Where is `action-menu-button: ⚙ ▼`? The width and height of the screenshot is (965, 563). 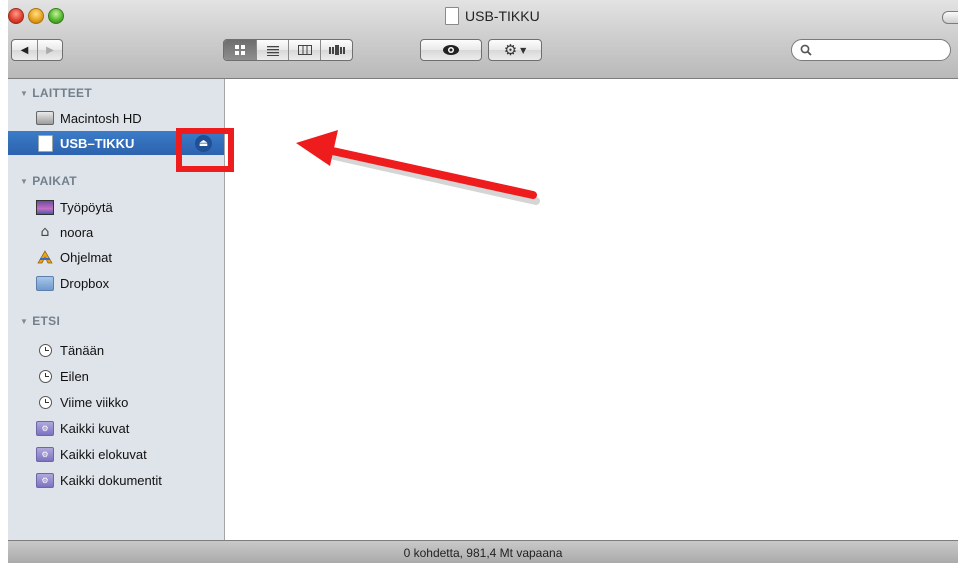
action-menu-button: ⚙ ▼ is located at coordinates (515, 50).